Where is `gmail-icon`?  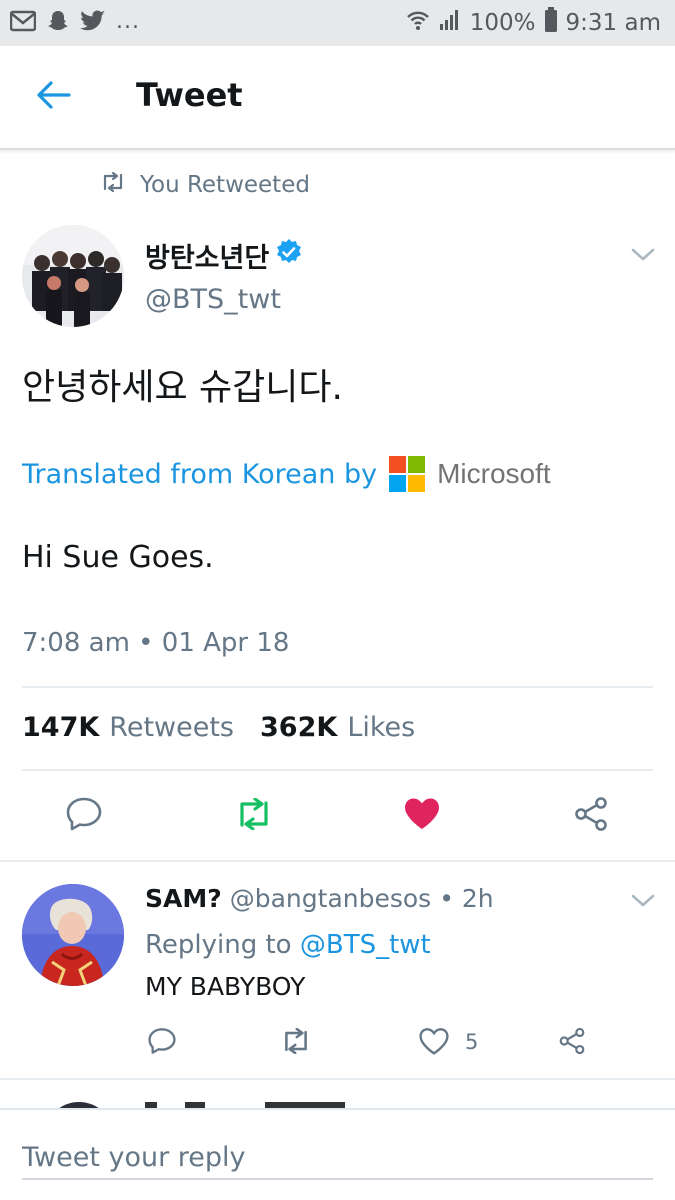 gmail-icon is located at coordinates (23, 23).